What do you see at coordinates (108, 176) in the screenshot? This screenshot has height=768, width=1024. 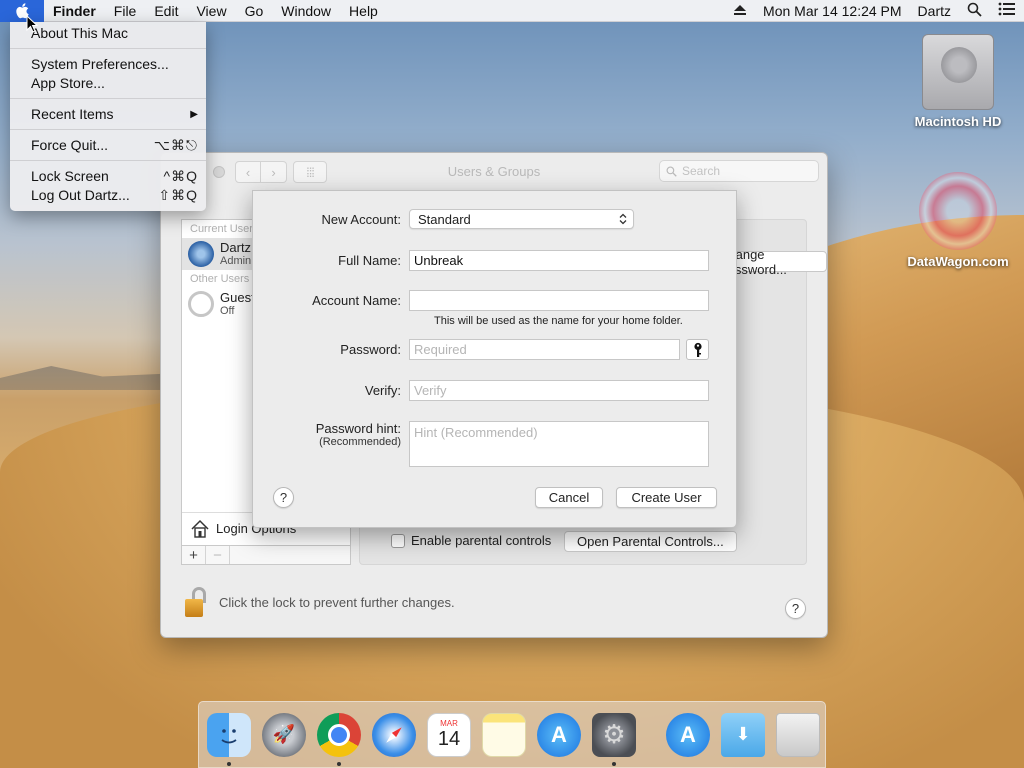 I see `menu-item-lock-screen: Lock Screen ^⌘Q` at bounding box center [108, 176].